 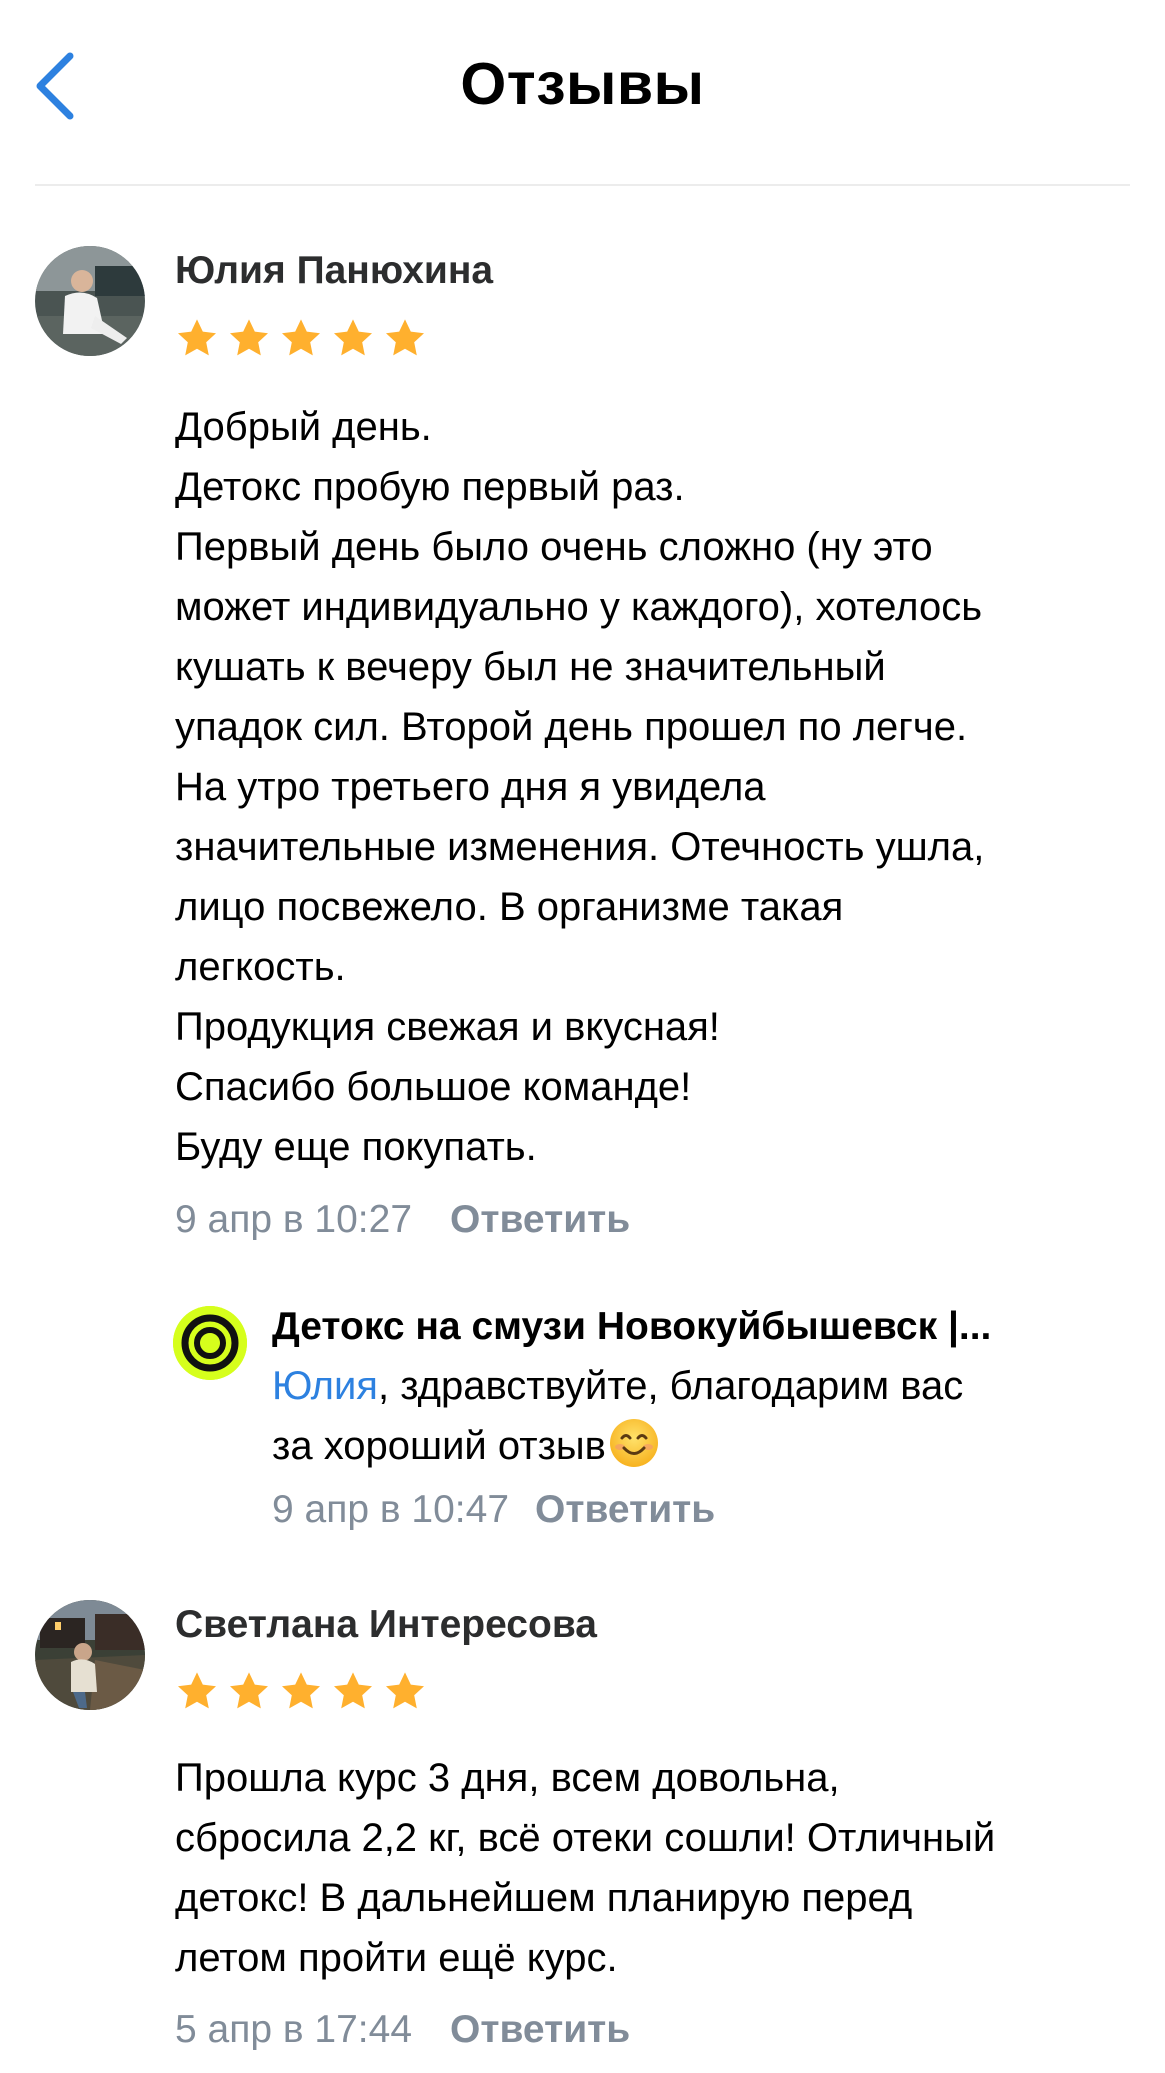 I want to click on reply-meta: 9 апр в 10:47 Ответить, so click(x=493, y=1510).